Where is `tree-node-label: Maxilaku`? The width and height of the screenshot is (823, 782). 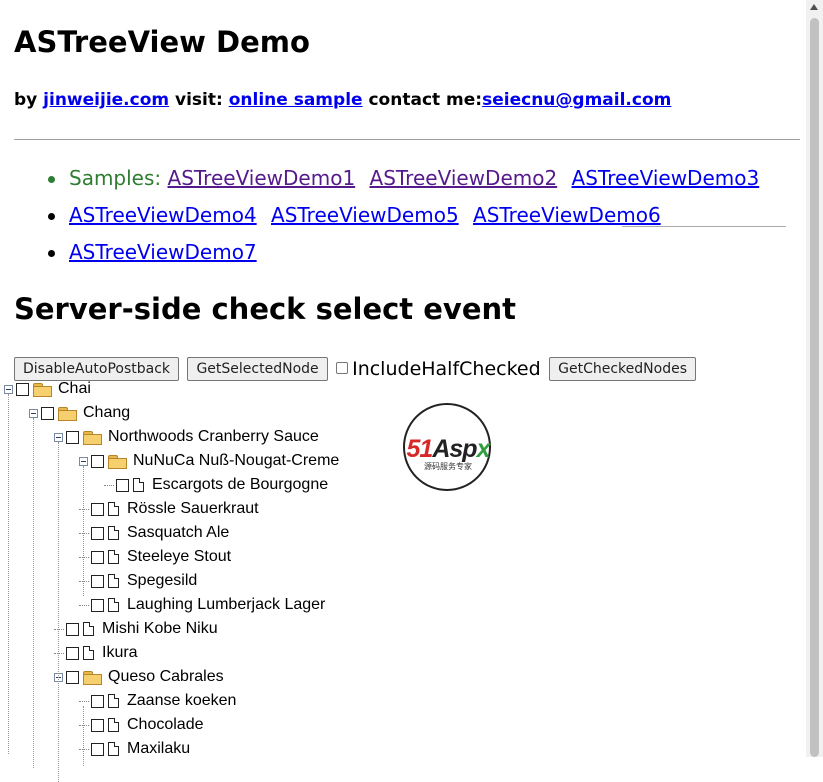
tree-node-label: Maxilaku is located at coordinates (158, 749).